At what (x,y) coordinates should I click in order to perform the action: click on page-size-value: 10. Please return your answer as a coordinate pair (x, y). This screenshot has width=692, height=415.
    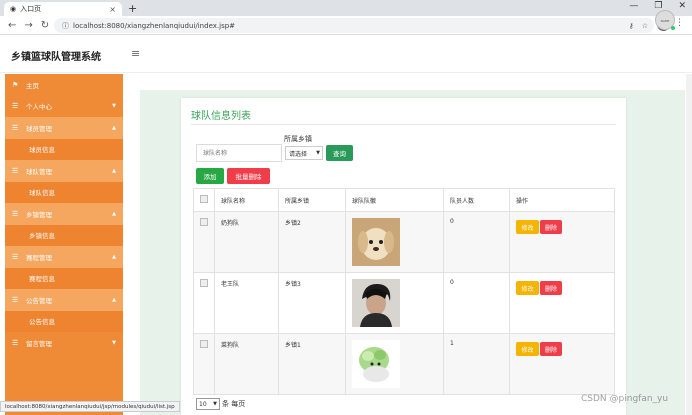
    Looking at the image, I should click on (203, 404).